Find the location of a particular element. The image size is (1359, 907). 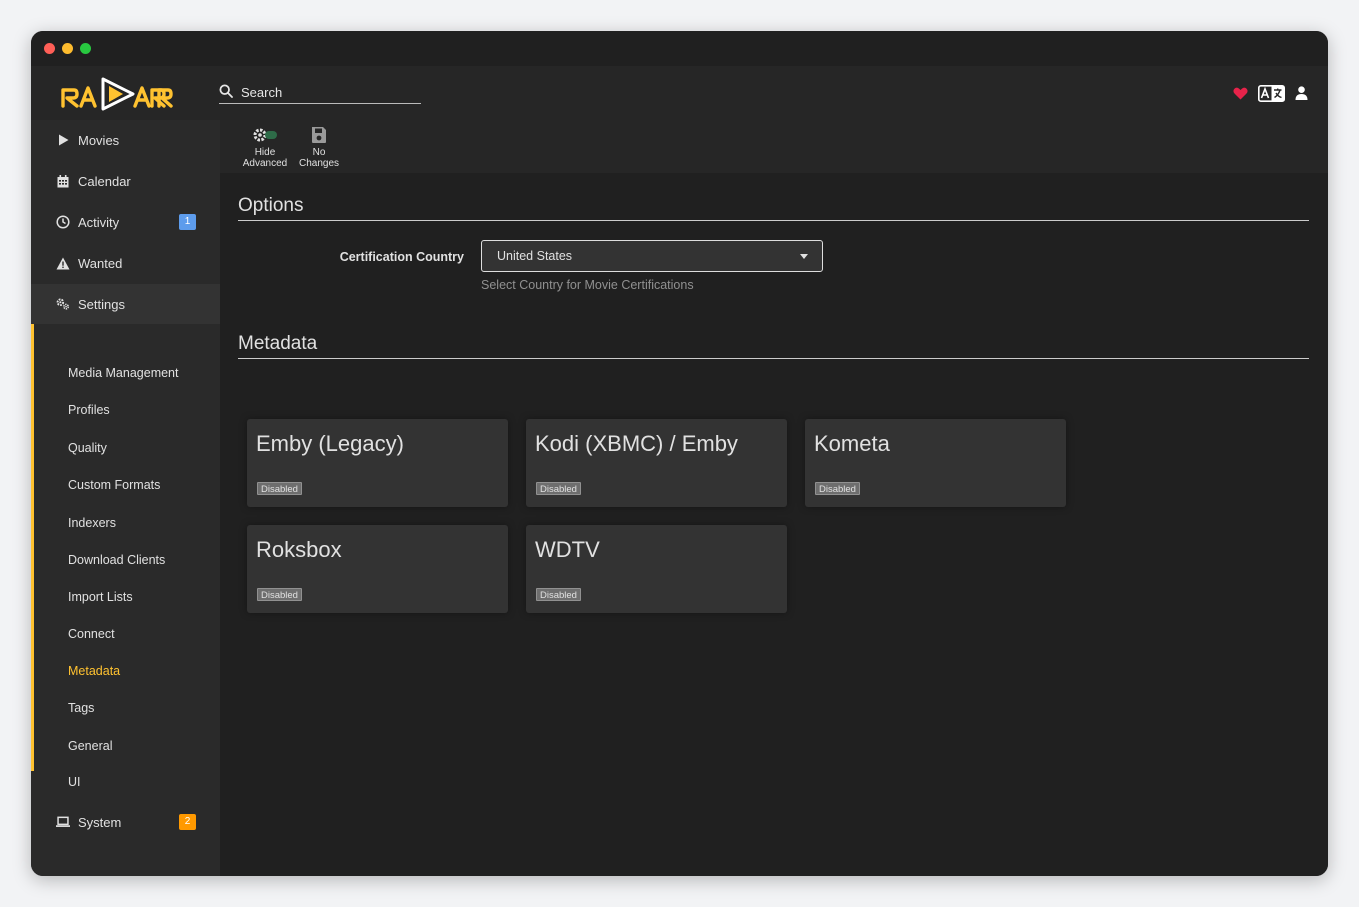

sidebar-item-settings: Settings is located at coordinates (125, 304).